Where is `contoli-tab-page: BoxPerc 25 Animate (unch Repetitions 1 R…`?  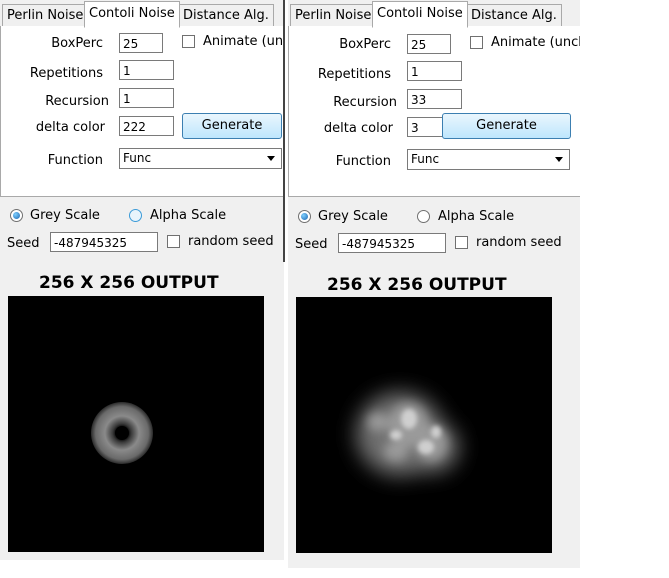
contoli-tab-page: BoxPerc 25 Animate (unch Repetitions 1 R… is located at coordinates (434, 111).